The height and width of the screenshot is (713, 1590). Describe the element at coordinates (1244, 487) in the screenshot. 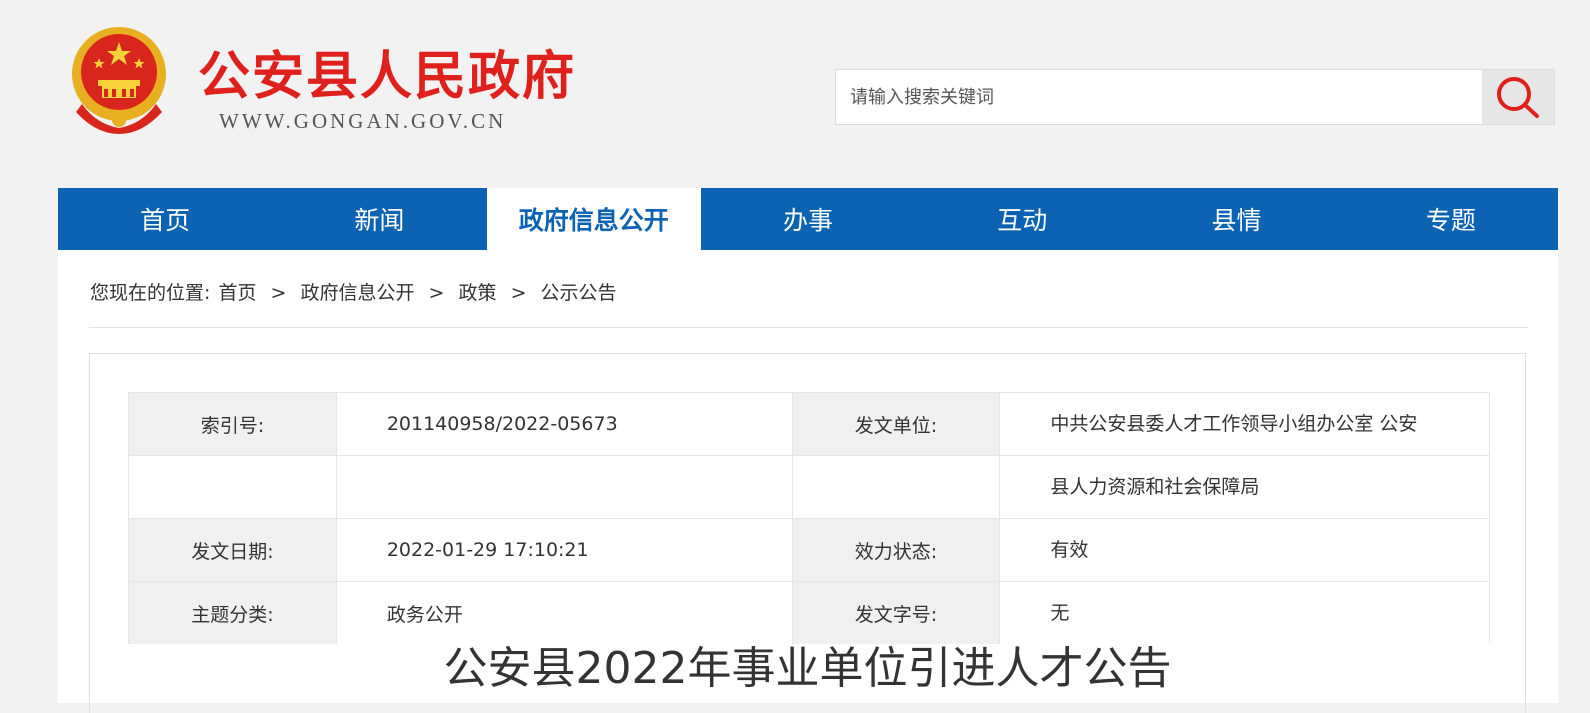

I see `issuer-value-line2: 县人力资源和社会保障局` at that location.